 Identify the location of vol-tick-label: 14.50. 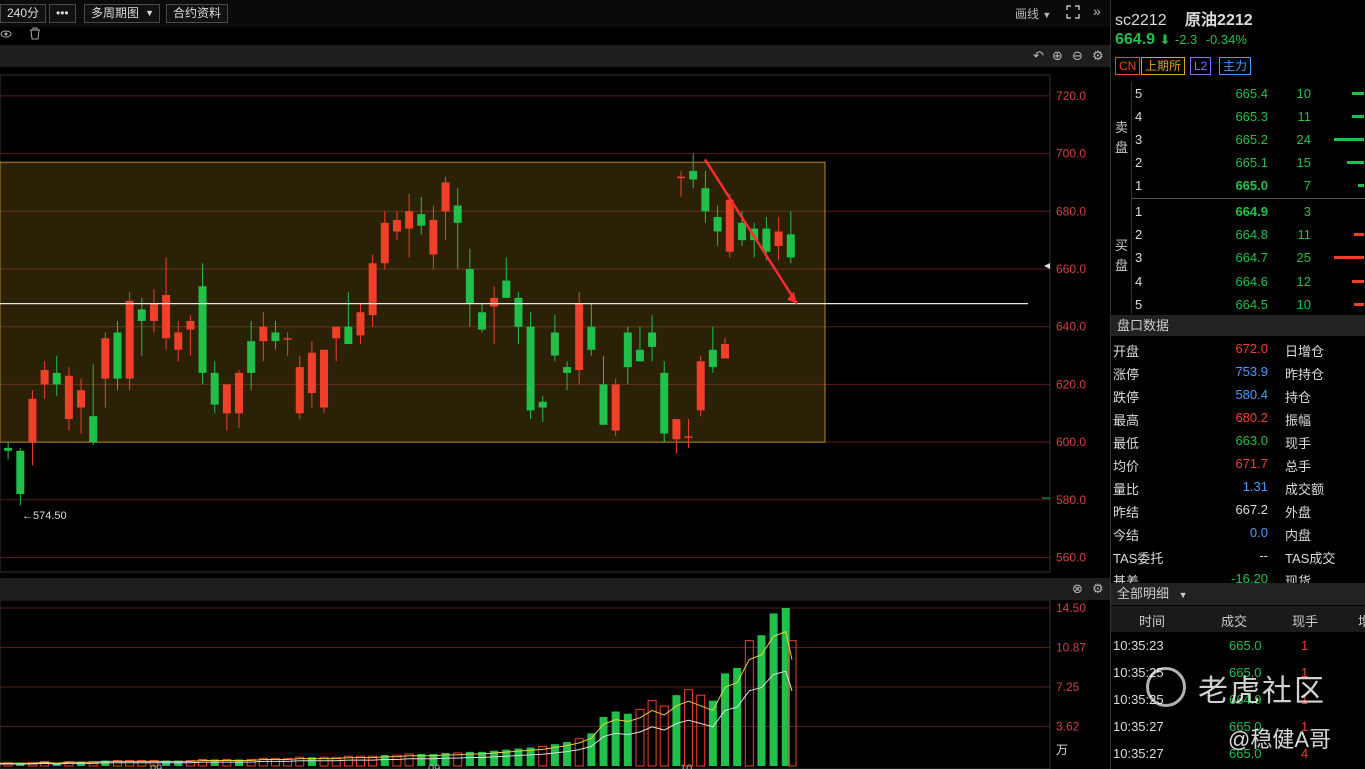
(1071, 608).